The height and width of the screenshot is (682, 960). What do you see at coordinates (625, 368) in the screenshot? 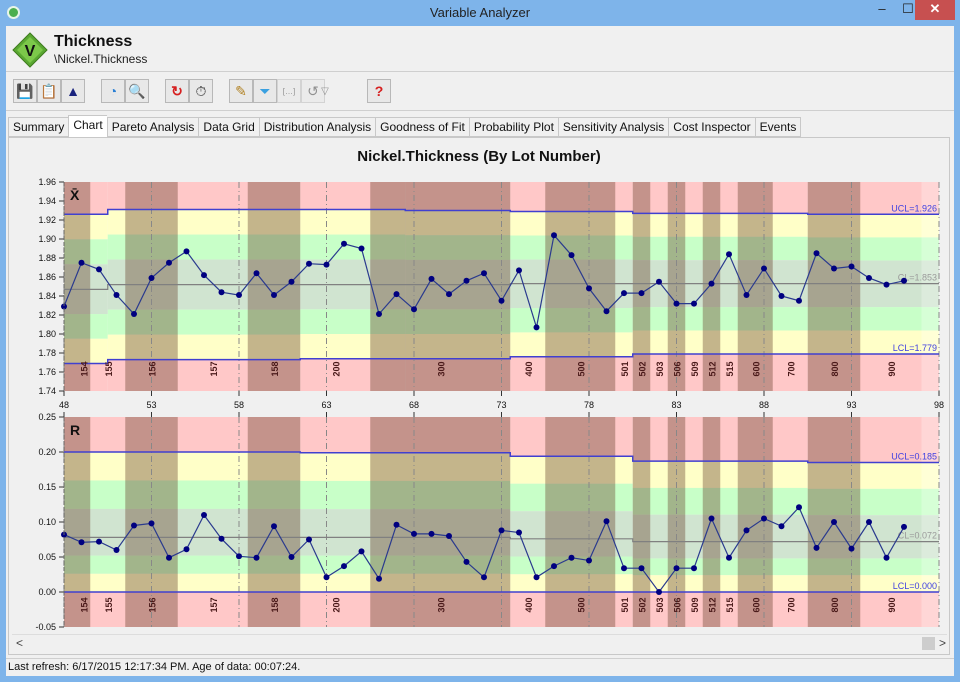
I see `lot-label: 501` at bounding box center [625, 368].